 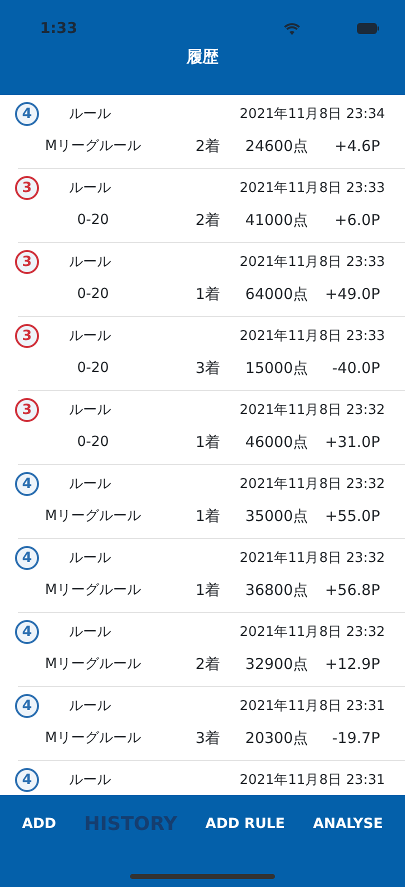 What do you see at coordinates (357, 146) in the screenshot?
I see `points: +4.6P` at bounding box center [357, 146].